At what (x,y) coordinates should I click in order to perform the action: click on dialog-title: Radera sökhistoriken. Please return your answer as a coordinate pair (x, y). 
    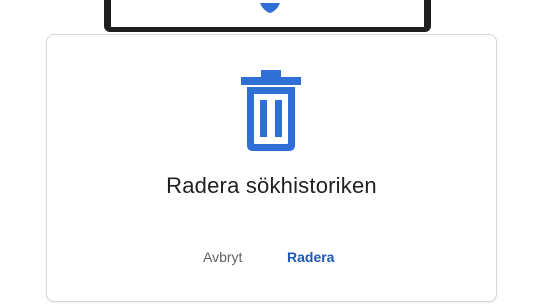
    Looking at the image, I should click on (271, 185).